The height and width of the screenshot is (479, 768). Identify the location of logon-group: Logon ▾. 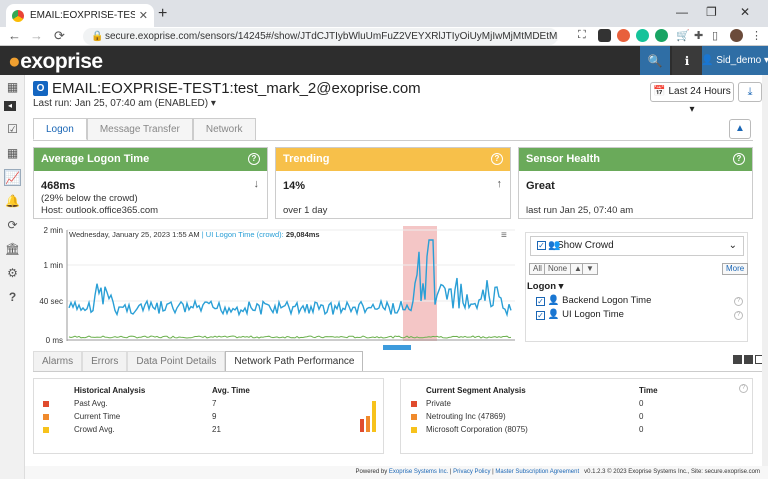
(545, 286).